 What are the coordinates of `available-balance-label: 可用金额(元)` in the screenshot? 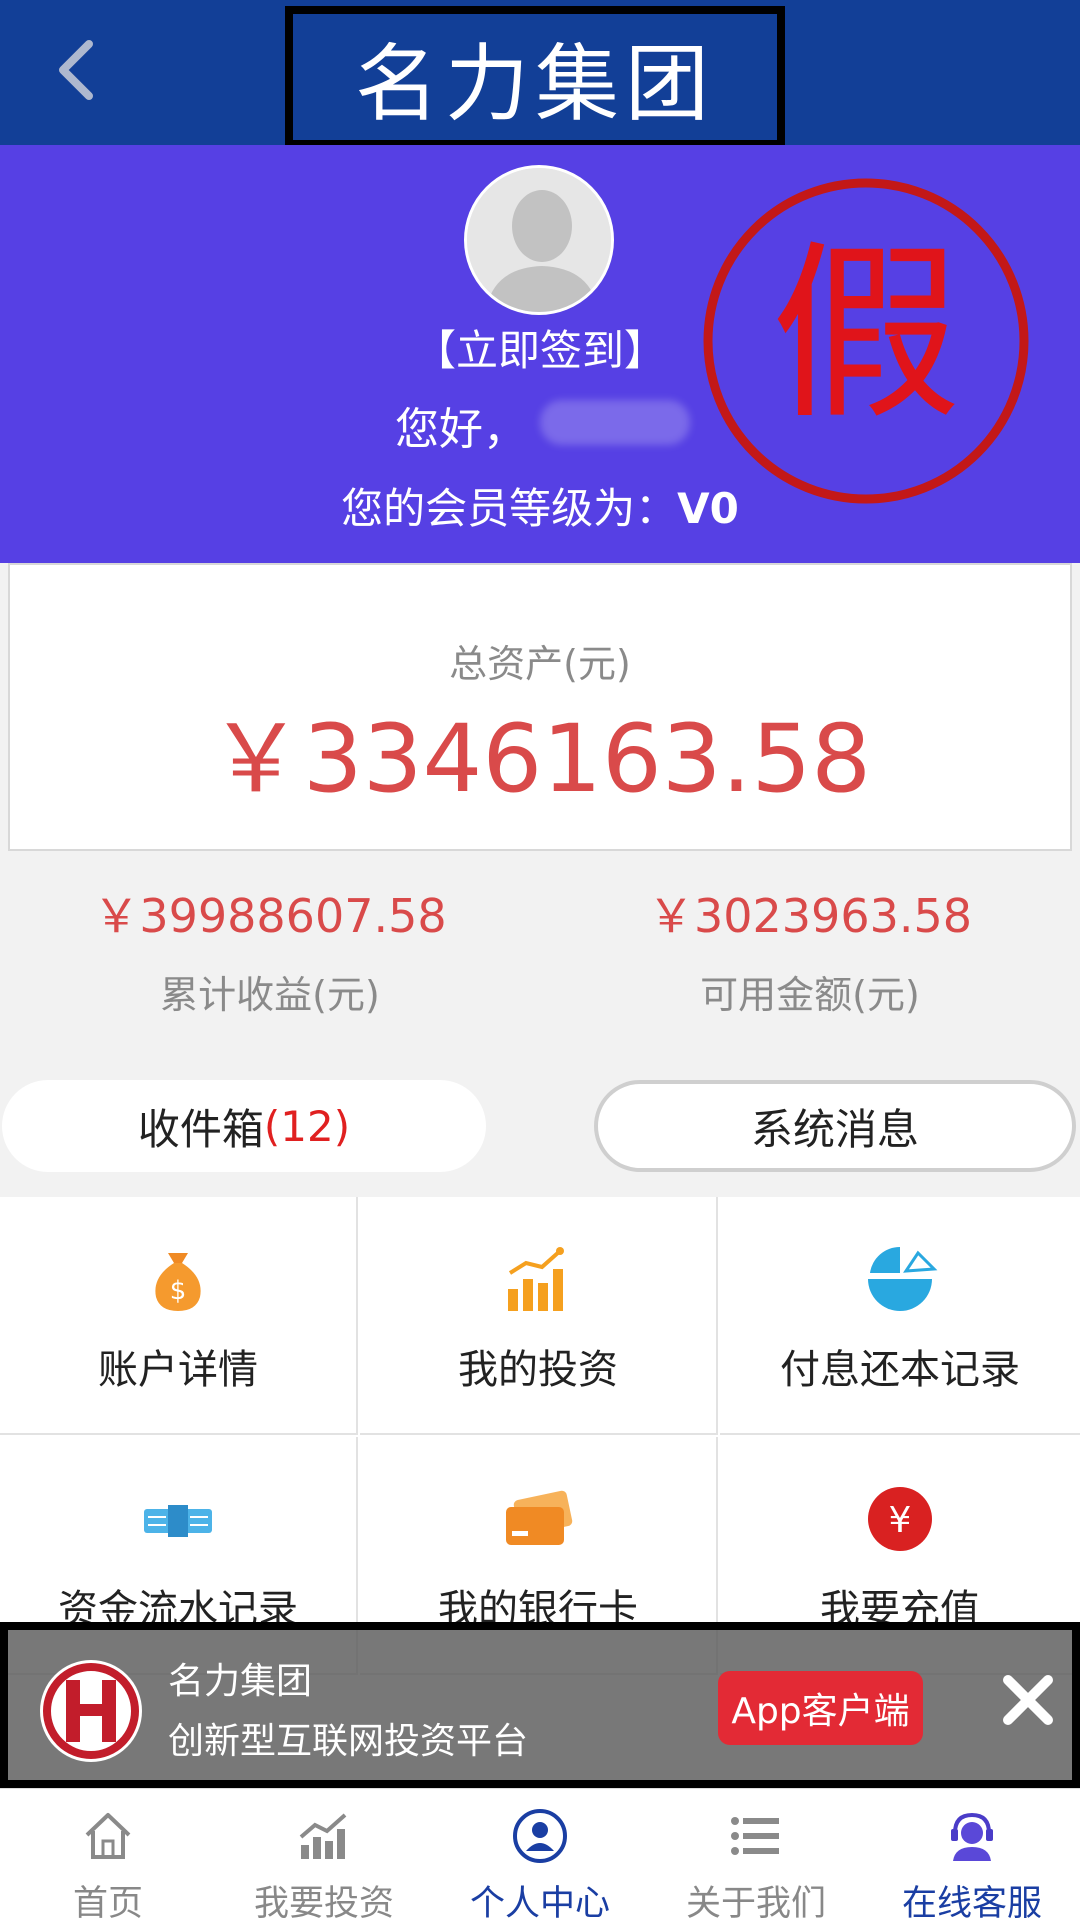 It's located at (810, 995).